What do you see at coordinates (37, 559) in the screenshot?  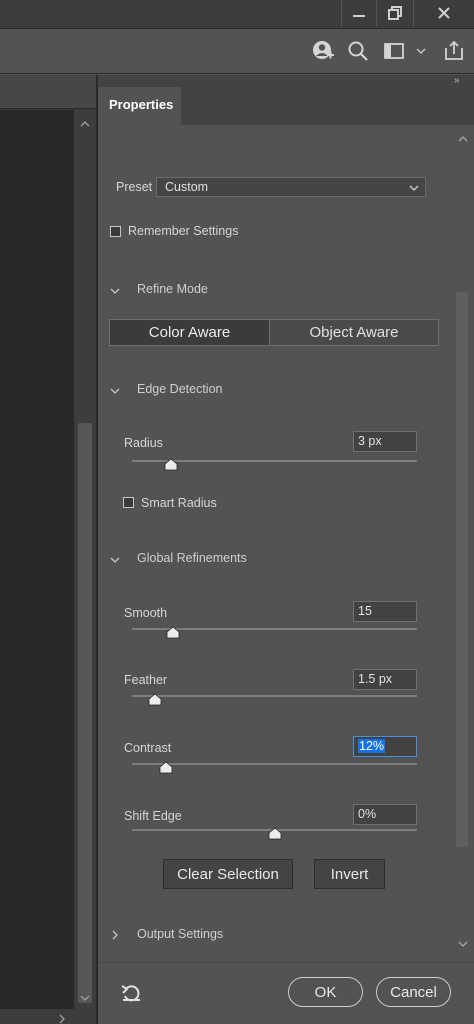 I see `canvas` at bounding box center [37, 559].